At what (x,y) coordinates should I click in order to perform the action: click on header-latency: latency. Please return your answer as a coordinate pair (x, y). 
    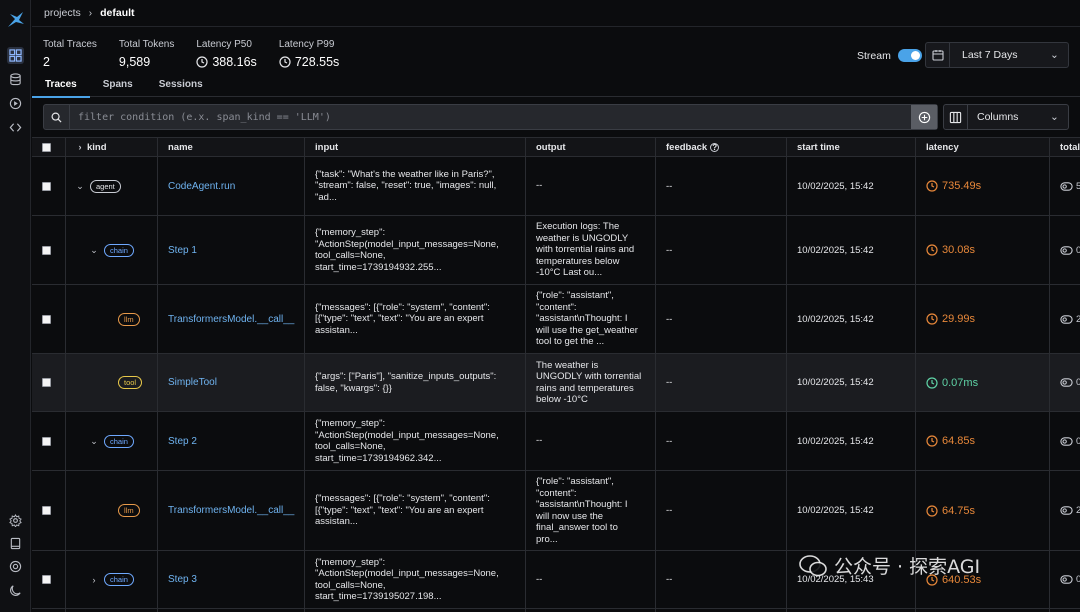
    Looking at the image, I should click on (983, 147).